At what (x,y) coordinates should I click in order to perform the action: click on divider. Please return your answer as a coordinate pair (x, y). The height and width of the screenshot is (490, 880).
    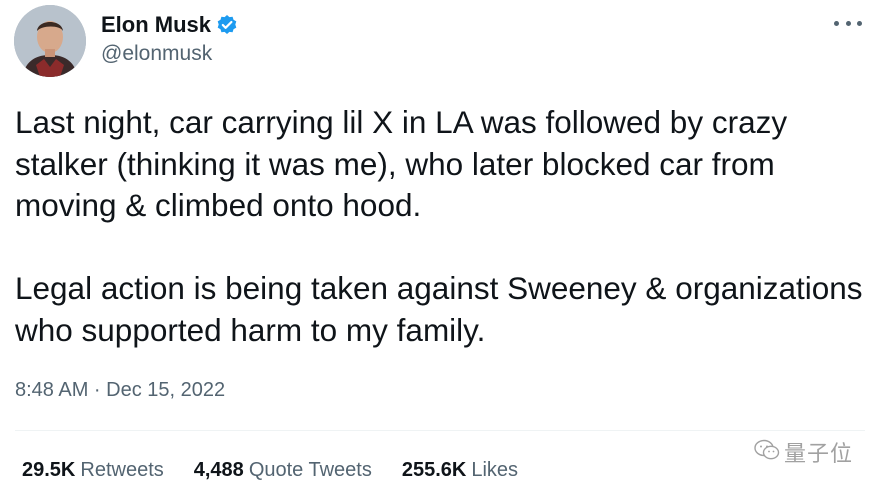
    Looking at the image, I should click on (440, 430).